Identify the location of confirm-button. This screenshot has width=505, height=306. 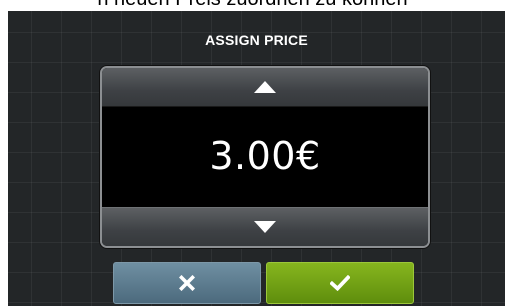
(340, 283).